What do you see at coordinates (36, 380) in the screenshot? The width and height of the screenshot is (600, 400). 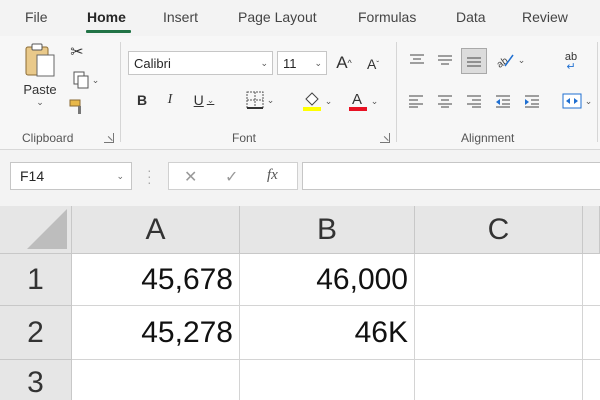 I see `row-header-3: 3` at bounding box center [36, 380].